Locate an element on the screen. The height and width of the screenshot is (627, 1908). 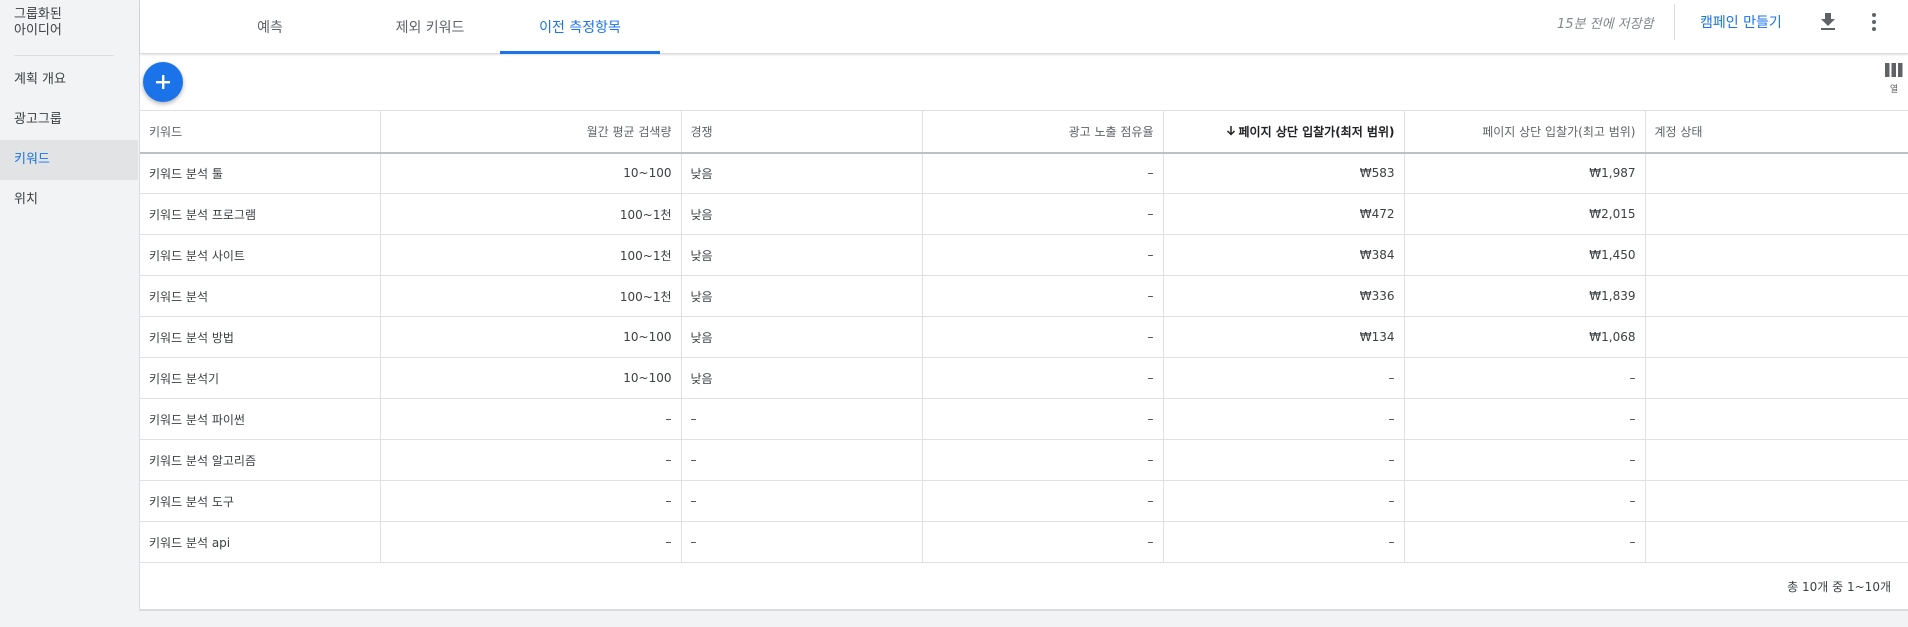
top-bid-high-cell: ₩1,068 is located at coordinates (1525, 337).